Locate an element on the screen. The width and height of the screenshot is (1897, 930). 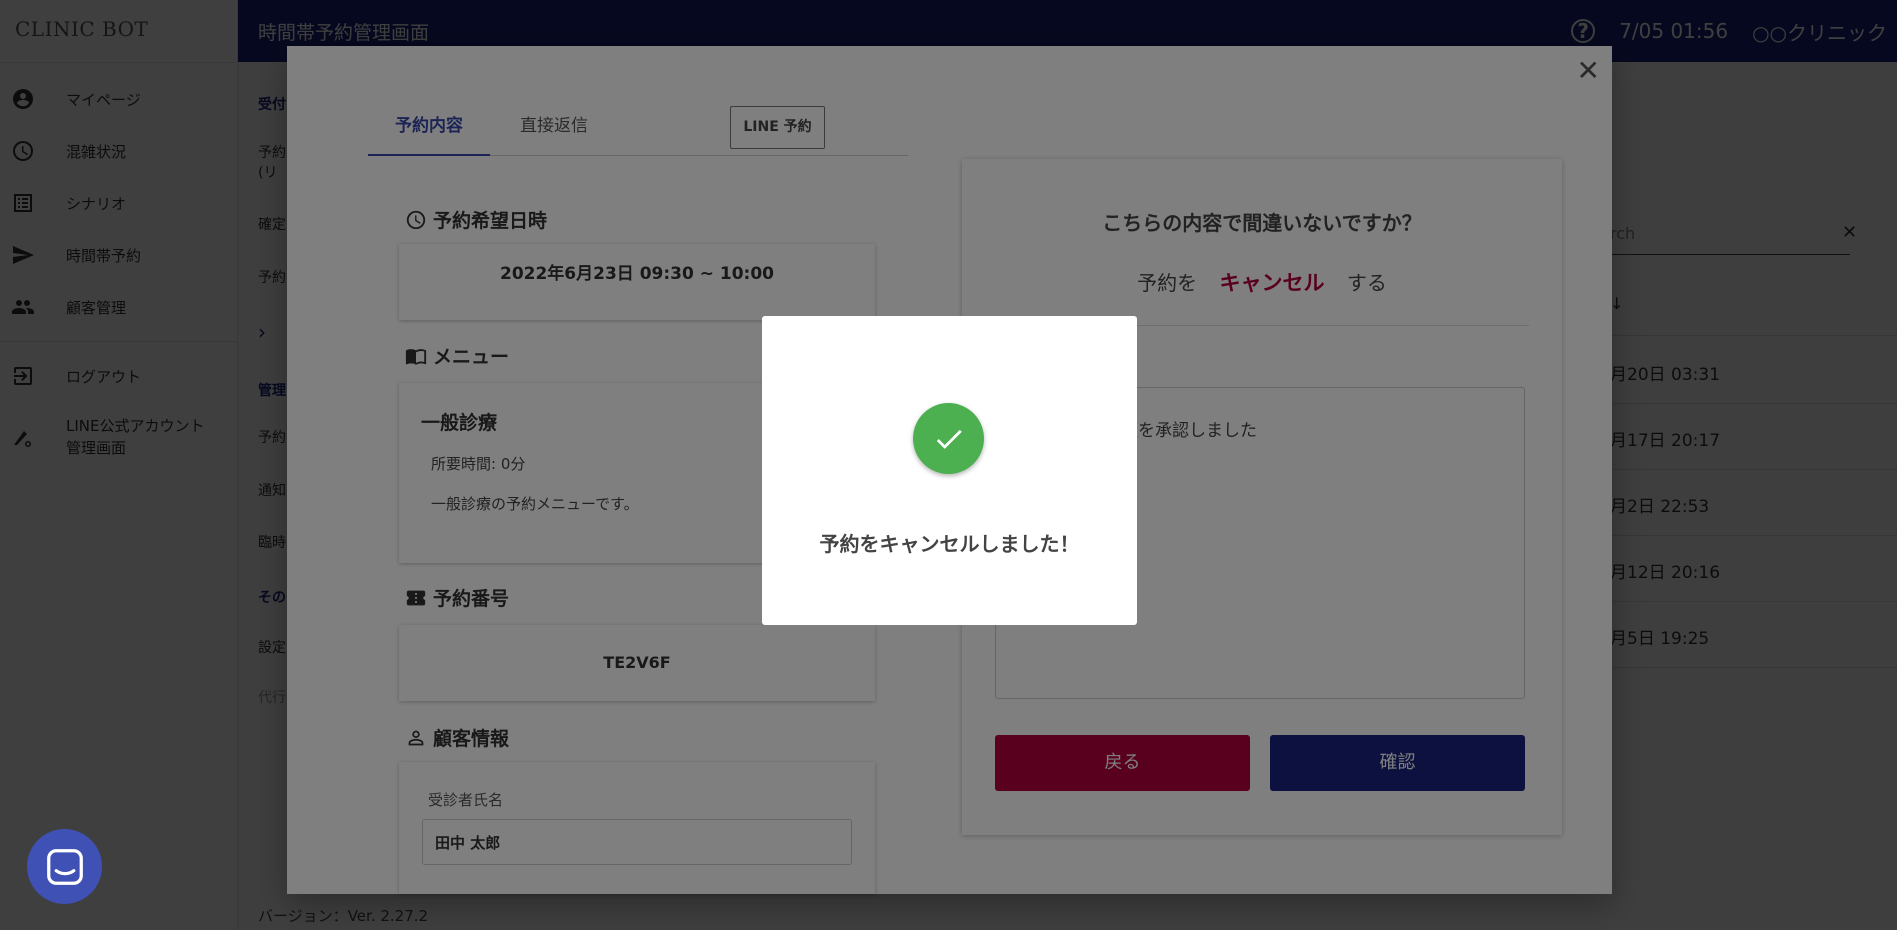
success-dialog: 予約をキャンセルしました！ is located at coordinates (949, 470).